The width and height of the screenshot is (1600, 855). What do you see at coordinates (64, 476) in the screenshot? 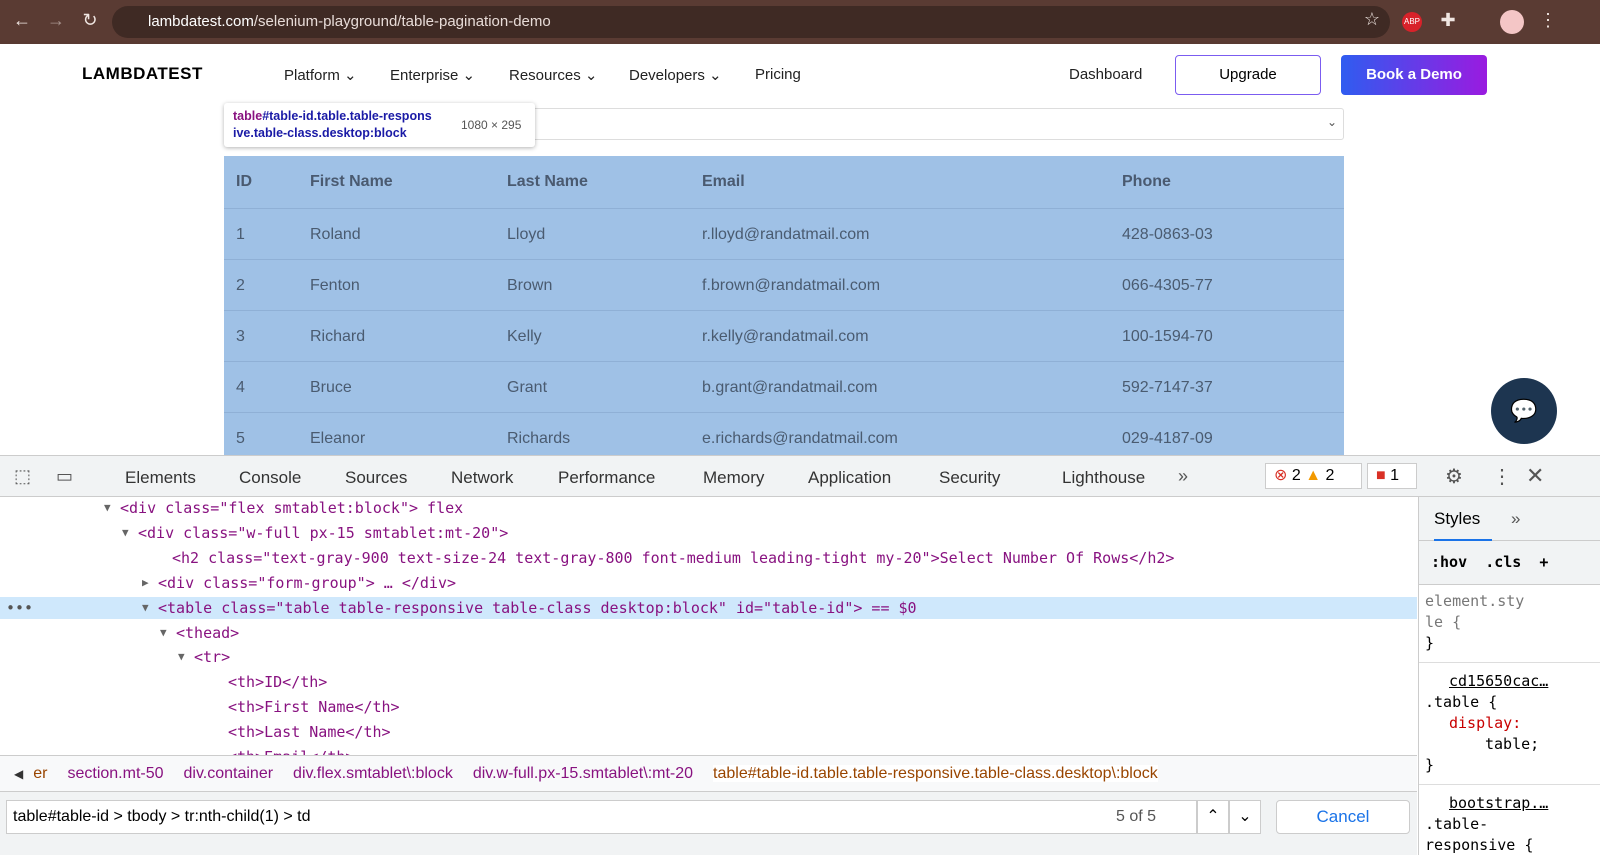
I see `device-toolbar-icon: ▭` at bounding box center [64, 476].